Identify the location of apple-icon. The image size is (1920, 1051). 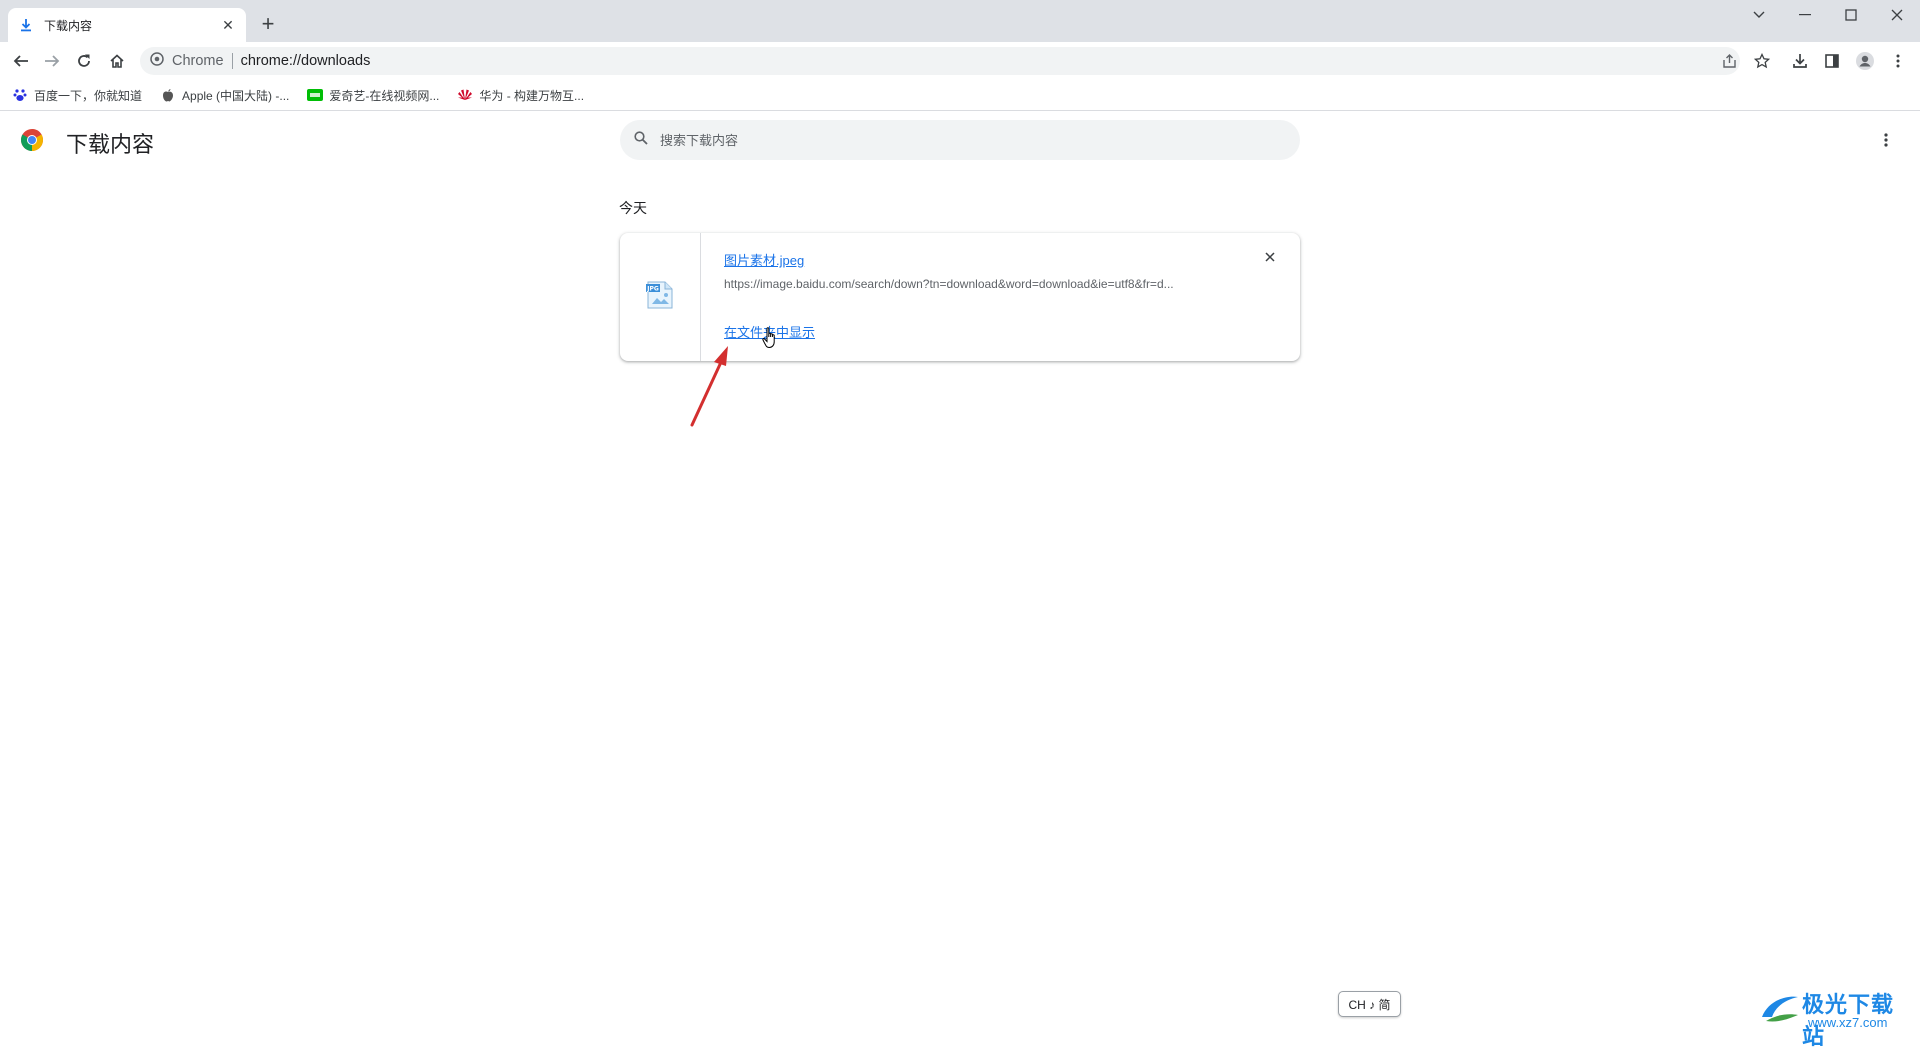
(168, 95).